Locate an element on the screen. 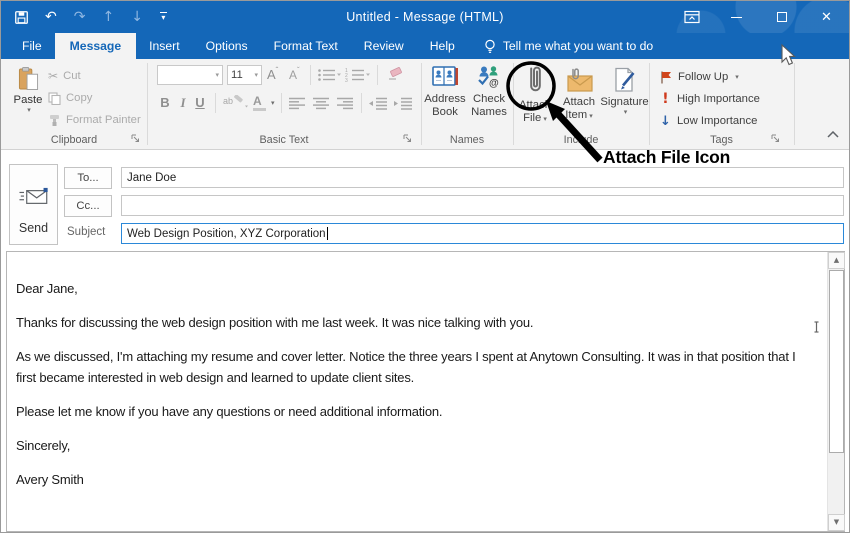  minimize-button is located at coordinates (736, 17).